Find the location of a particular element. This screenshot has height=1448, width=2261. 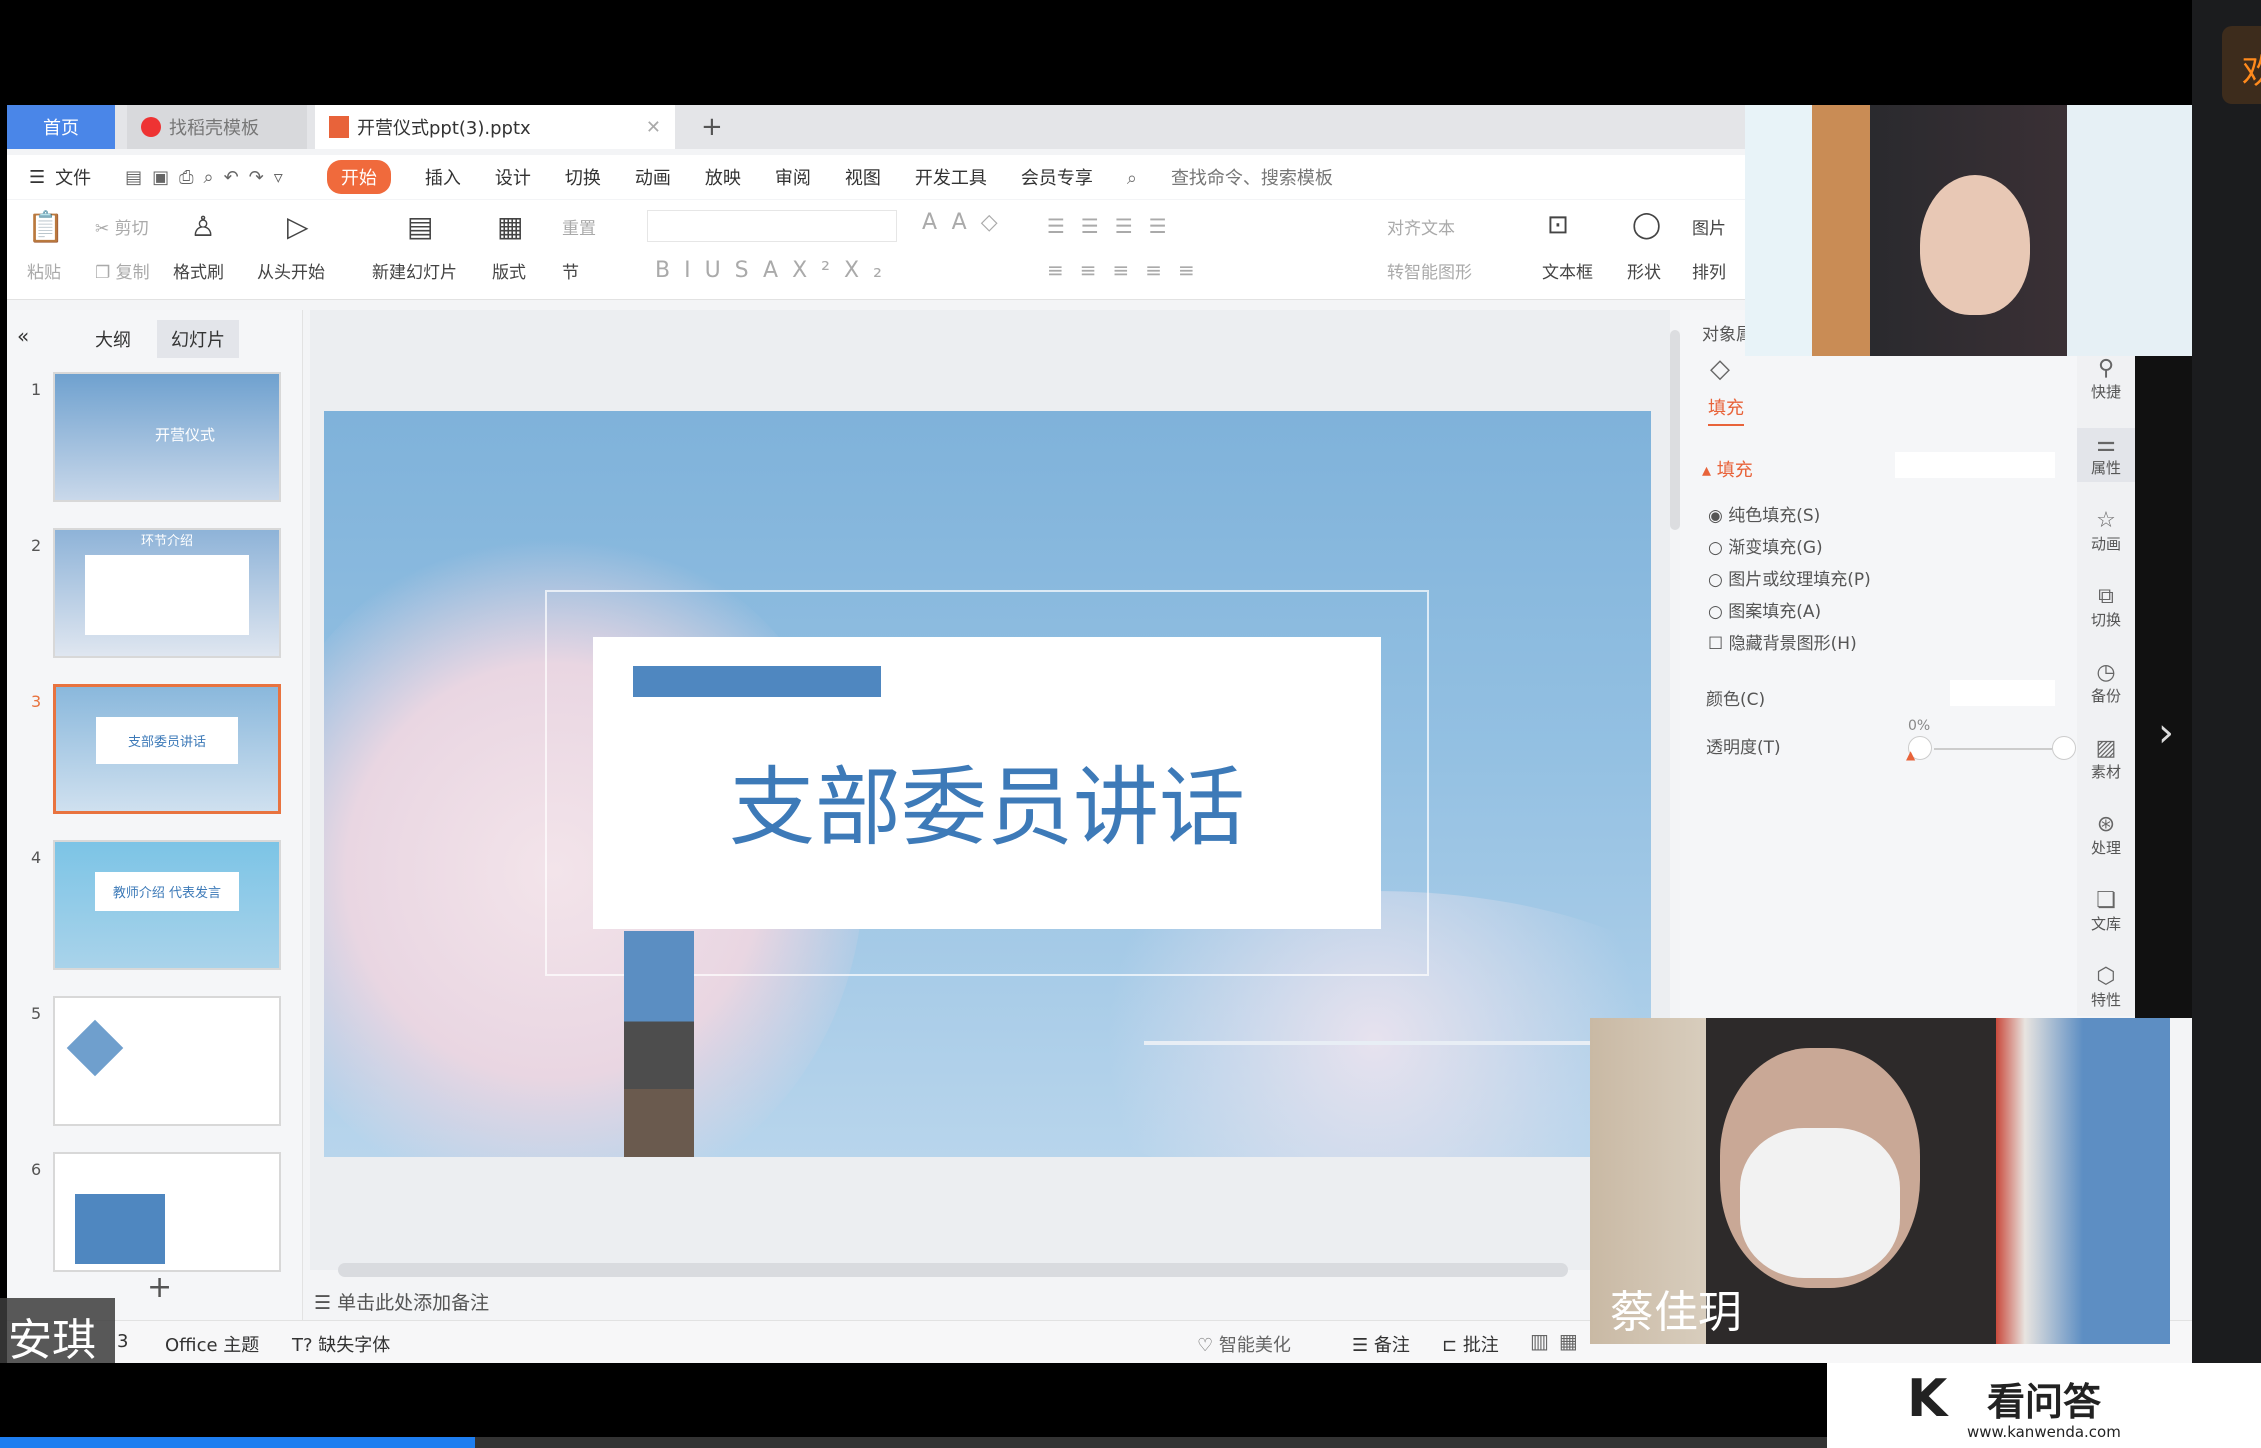

vertical-scrollbar is located at coordinates (1675, 430).